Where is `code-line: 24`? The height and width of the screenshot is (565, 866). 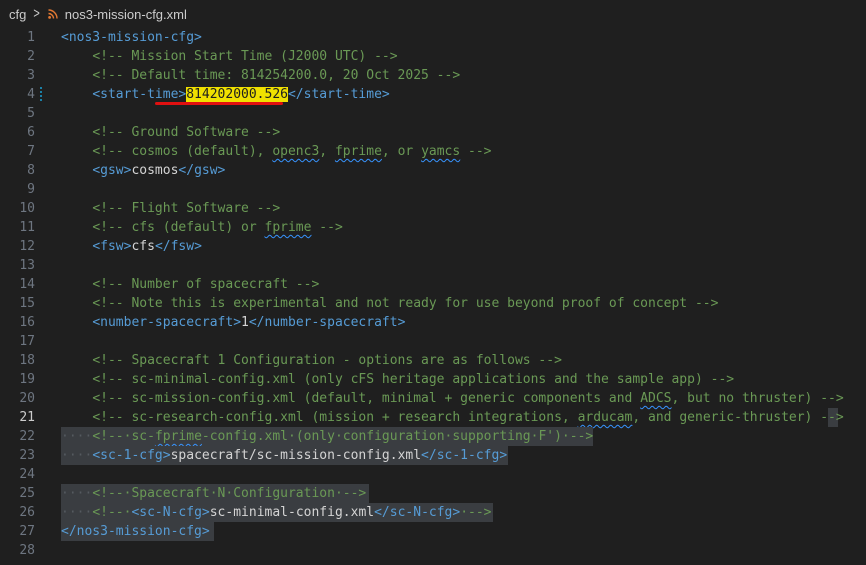 code-line: 24 is located at coordinates (433, 474).